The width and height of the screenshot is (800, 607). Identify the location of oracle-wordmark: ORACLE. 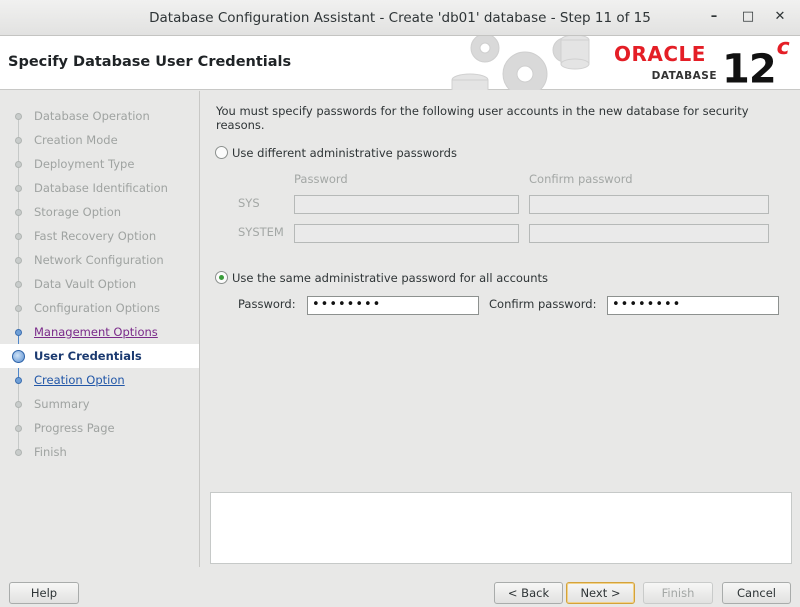
(660, 54).